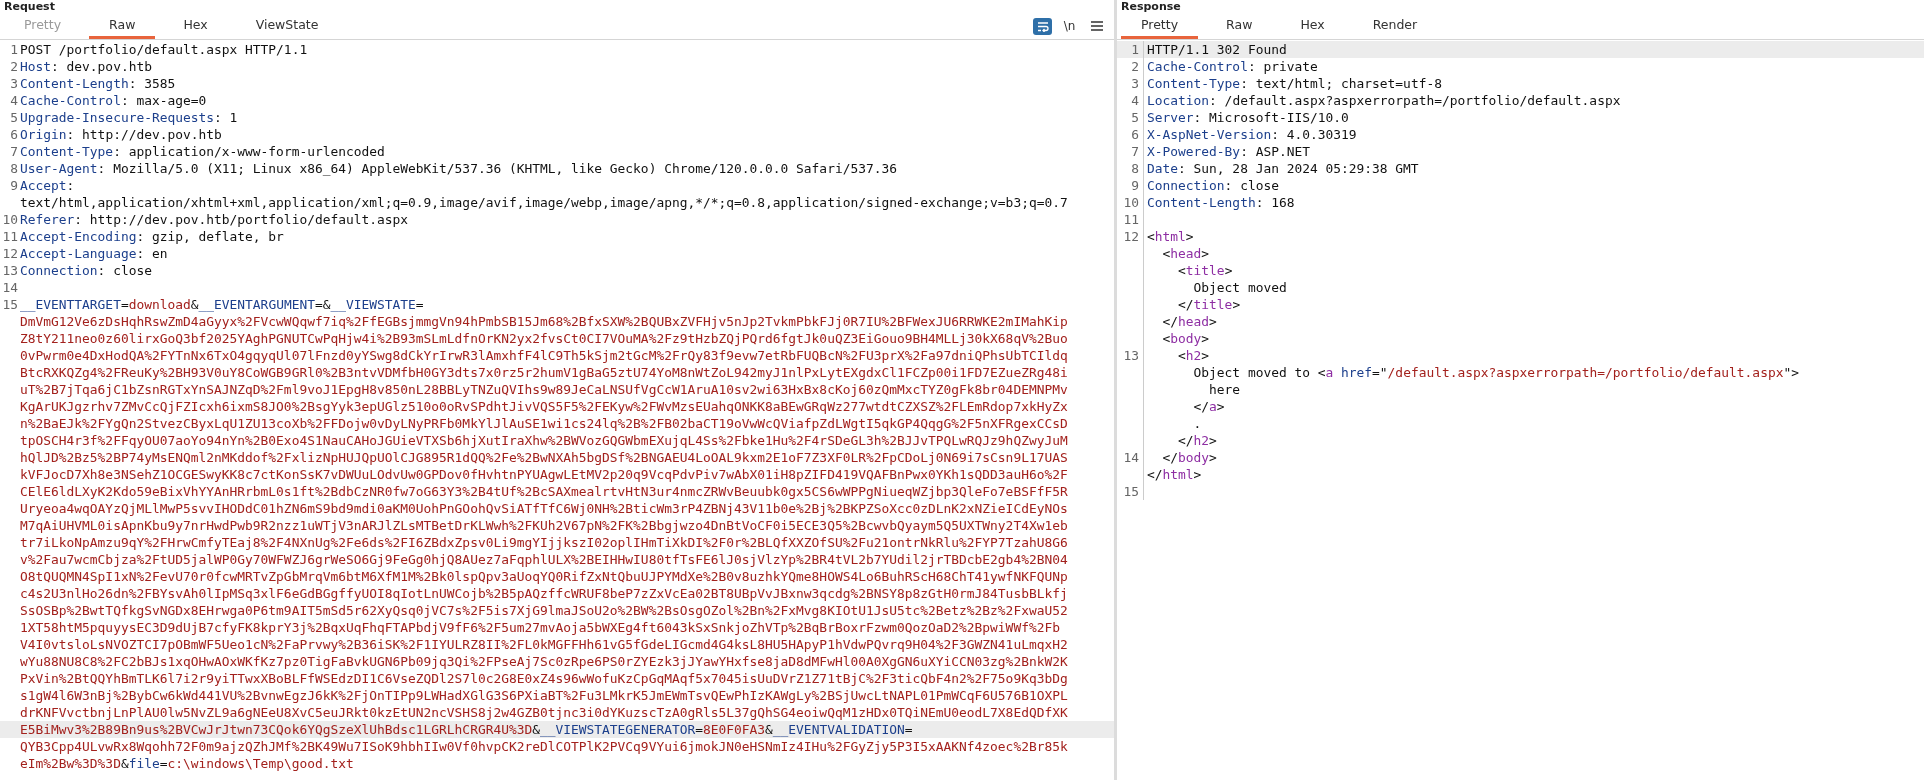  I want to click on code-line: <body>, so click(1185, 338).